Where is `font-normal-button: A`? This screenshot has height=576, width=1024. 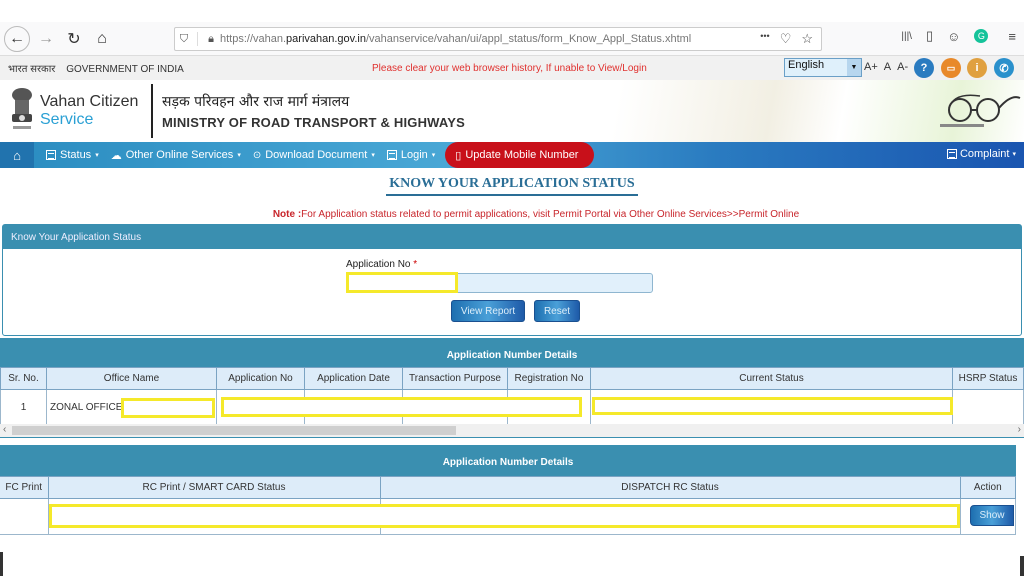 font-normal-button: A is located at coordinates (887, 67).